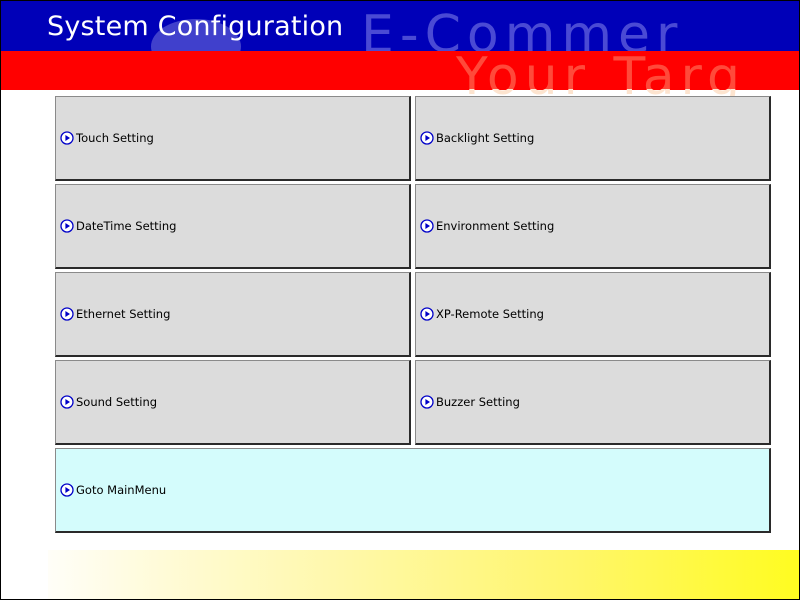 The width and height of the screenshot is (802, 602). I want to click on ethernet-setting-button: Ethernet Setting, so click(233, 314).